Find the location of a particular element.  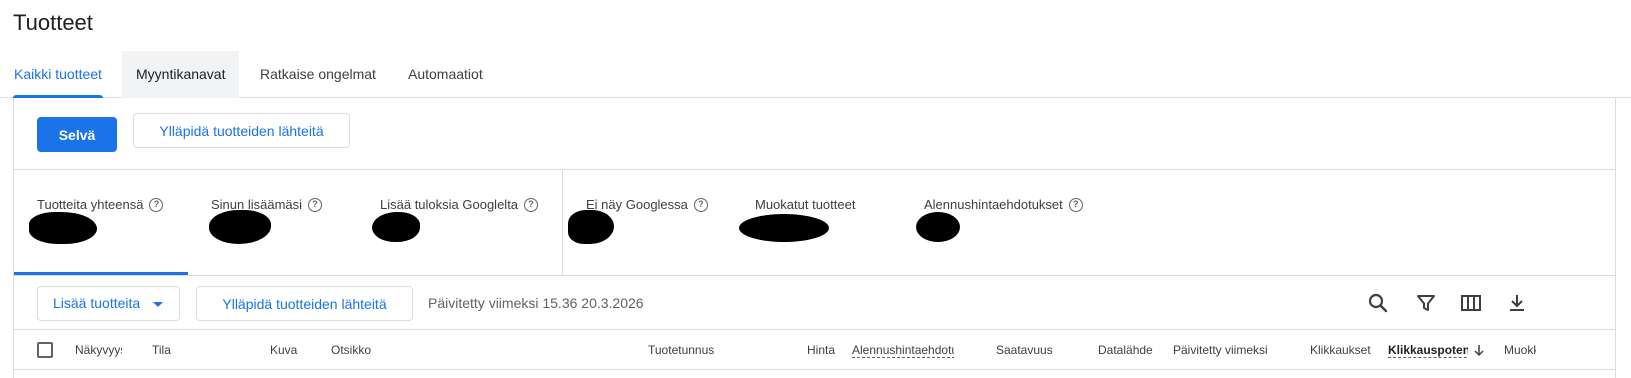

tab-automations: Automaatiot is located at coordinates (445, 74).